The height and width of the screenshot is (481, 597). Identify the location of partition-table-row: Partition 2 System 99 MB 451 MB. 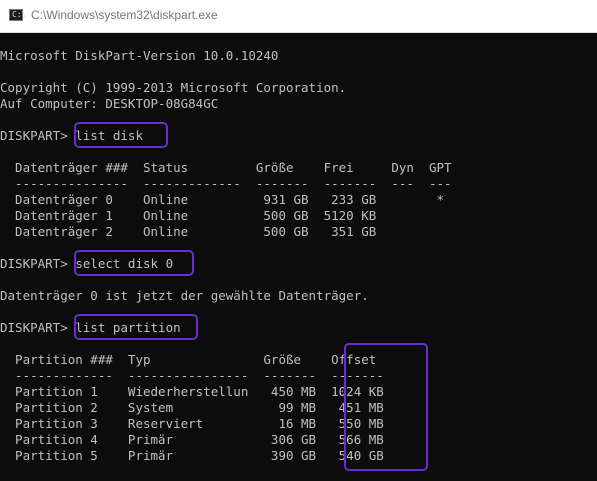
(192, 407).